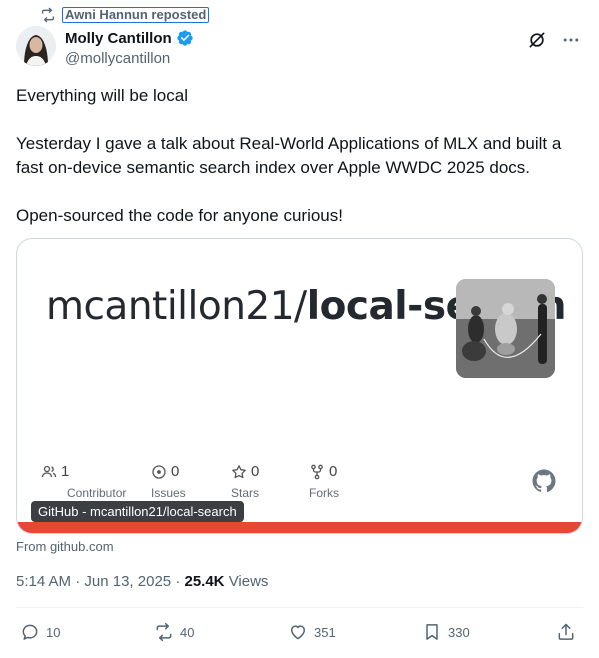 This screenshot has height=658, width=599. Describe the element at coordinates (248, 581) in the screenshot. I see `views-label: Views` at that location.